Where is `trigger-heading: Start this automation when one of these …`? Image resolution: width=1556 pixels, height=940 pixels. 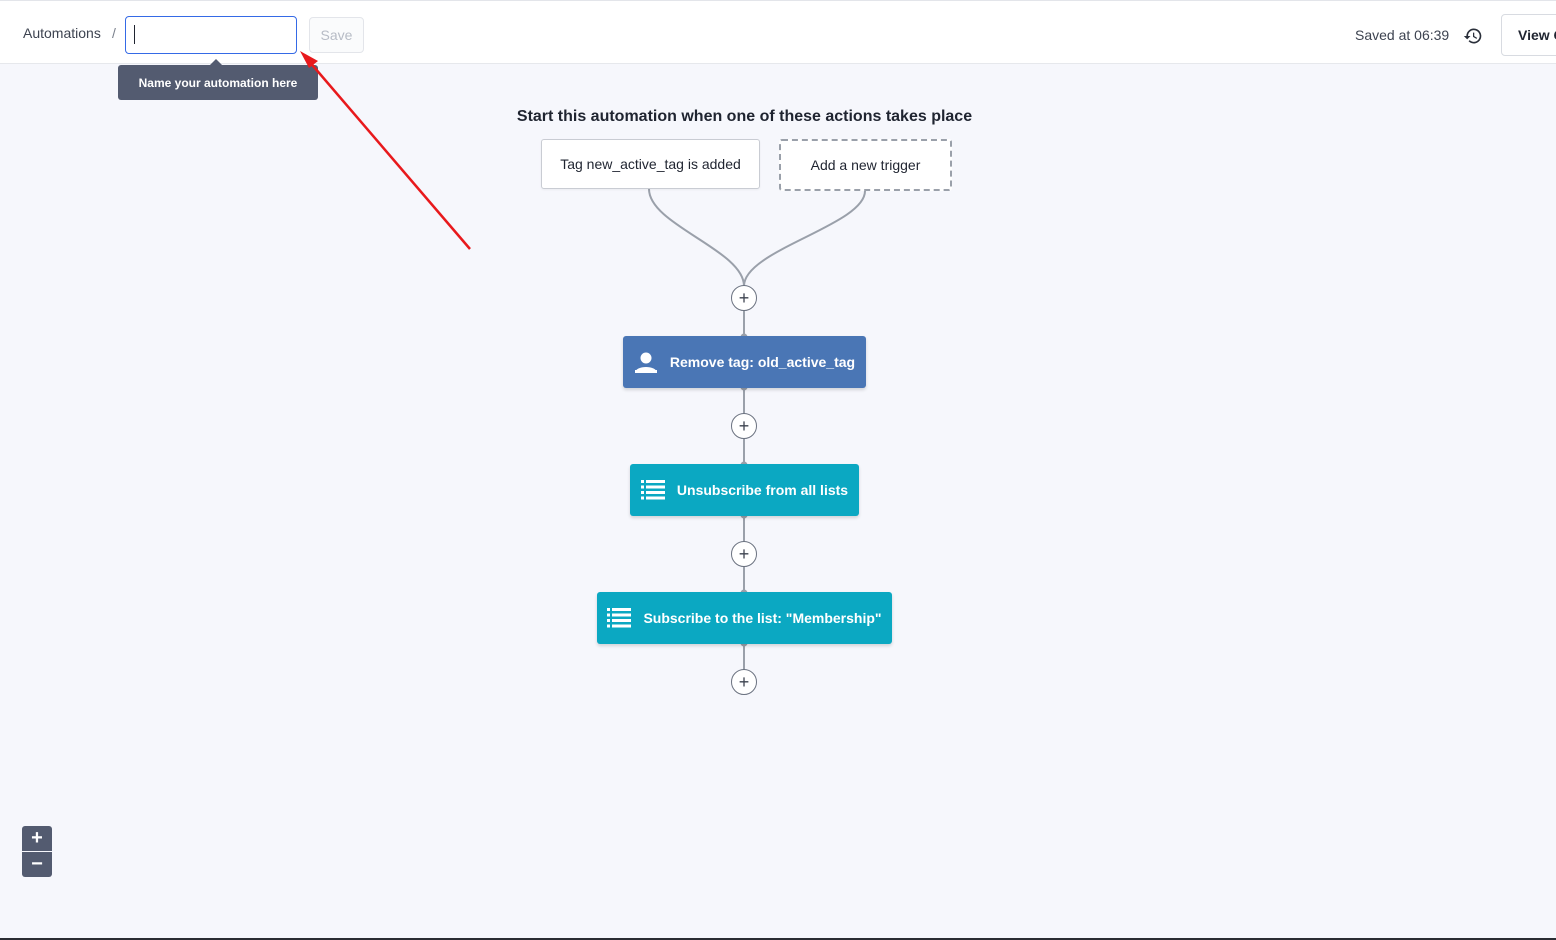
trigger-heading: Start this automation when one of these … is located at coordinates (744, 116).